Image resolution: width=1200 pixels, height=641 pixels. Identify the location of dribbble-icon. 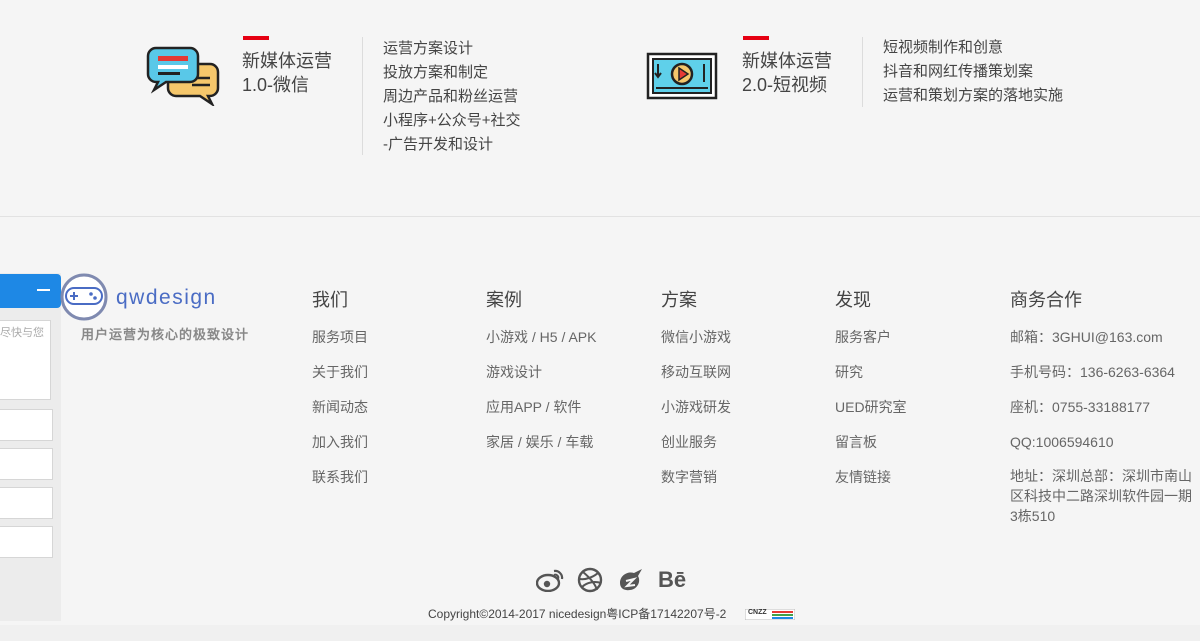
(590, 580).